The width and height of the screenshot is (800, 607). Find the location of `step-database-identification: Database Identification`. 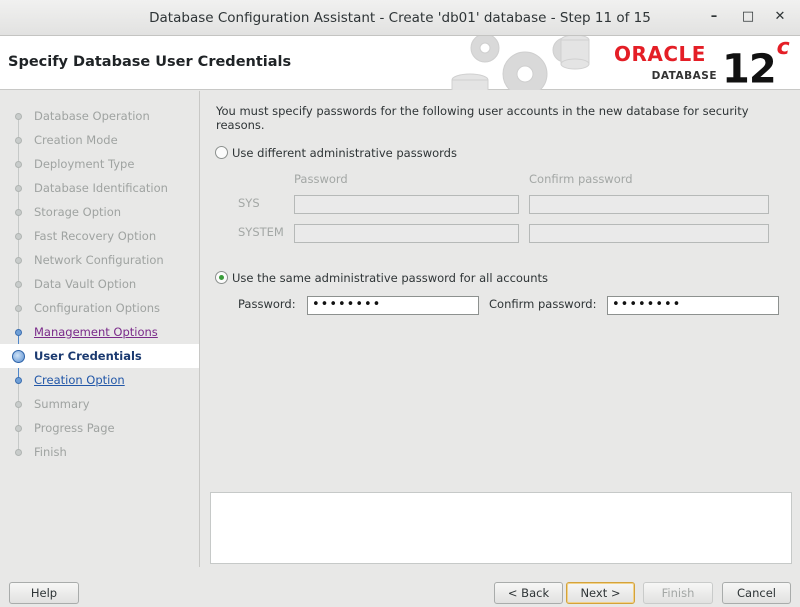

step-database-identification: Database Identification is located at coordinates (99, 188).